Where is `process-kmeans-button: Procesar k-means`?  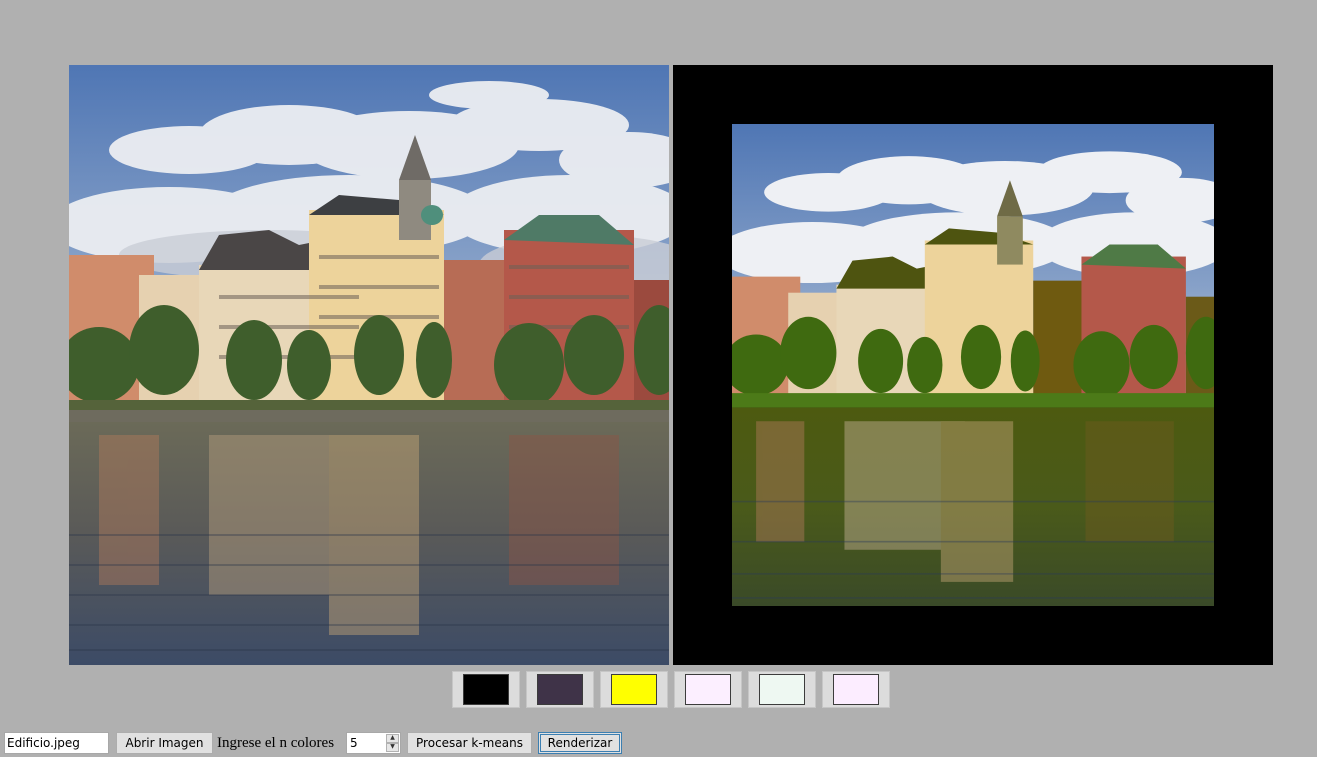 process-kmeans-button: Procesar k-means is located at coordinates (469, 743).